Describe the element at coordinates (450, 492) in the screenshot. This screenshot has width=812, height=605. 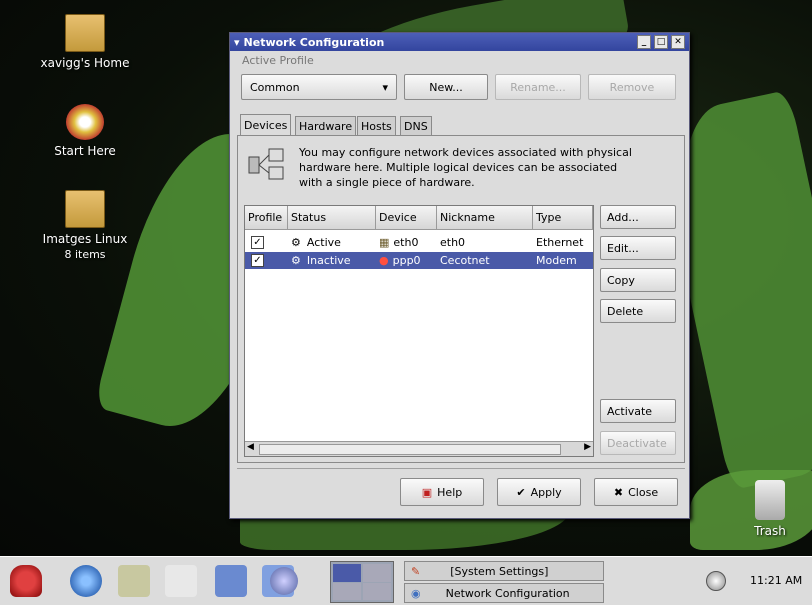
I see `help-label: Help` at that location.